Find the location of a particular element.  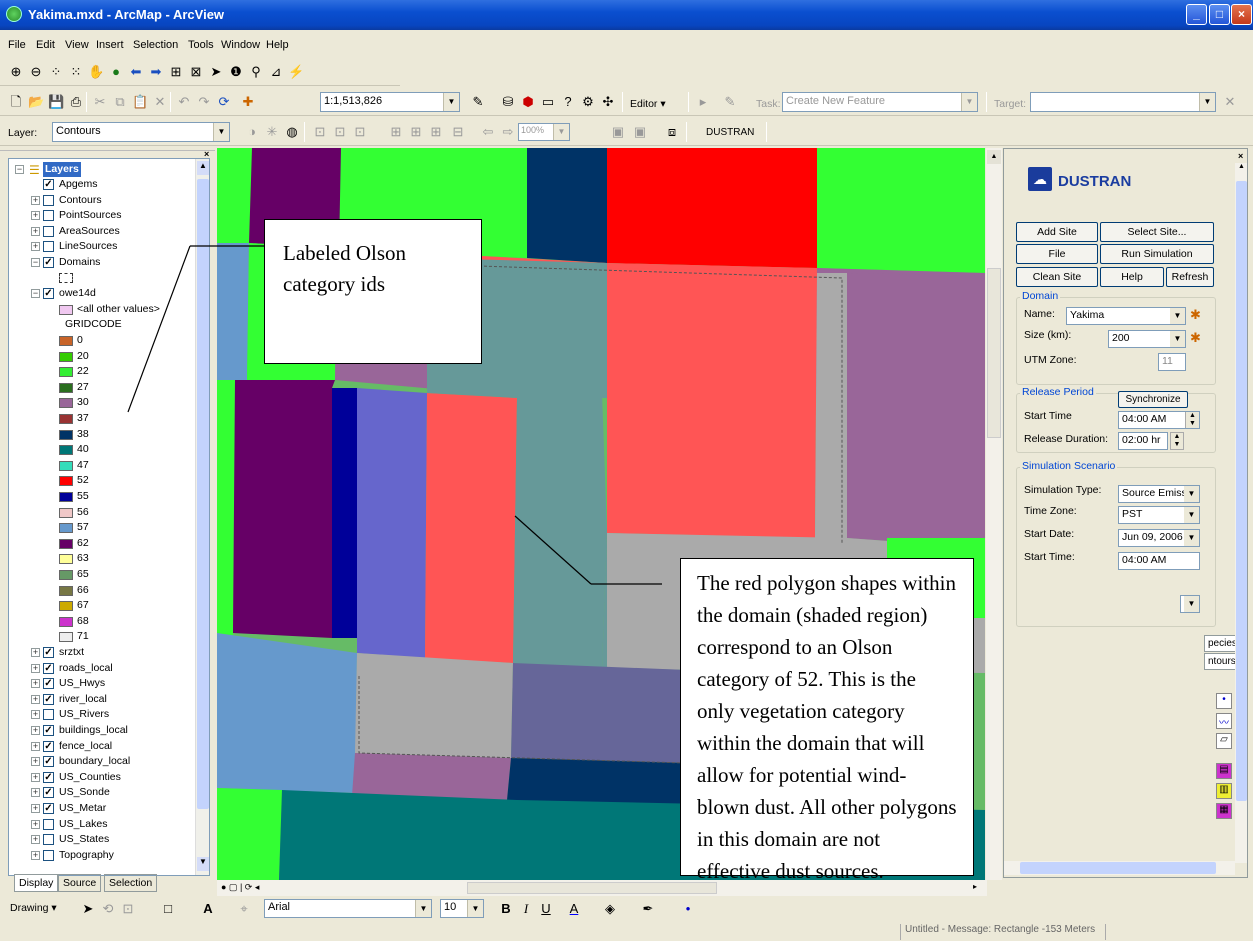

layers-root: Layers is located at coordinates (62, 169).